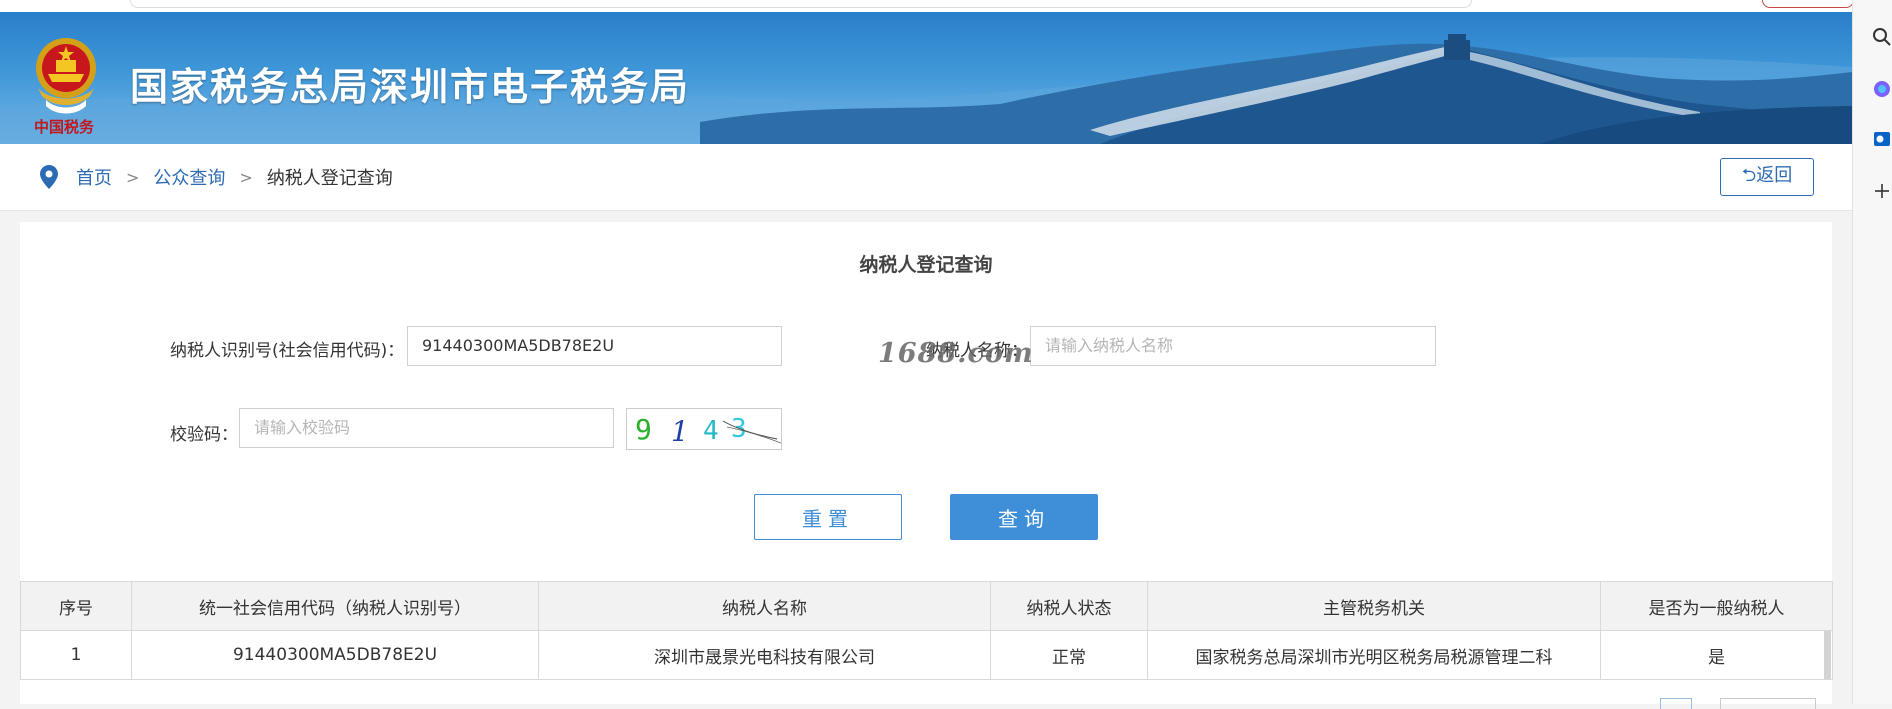 Image resolution: width=1892 pixels, height=709 pixels. I want to click on breadcrumb-bar: 首页 > 公众查询 > 纳税人登记查询 ⮌返回, so click(926, 177).